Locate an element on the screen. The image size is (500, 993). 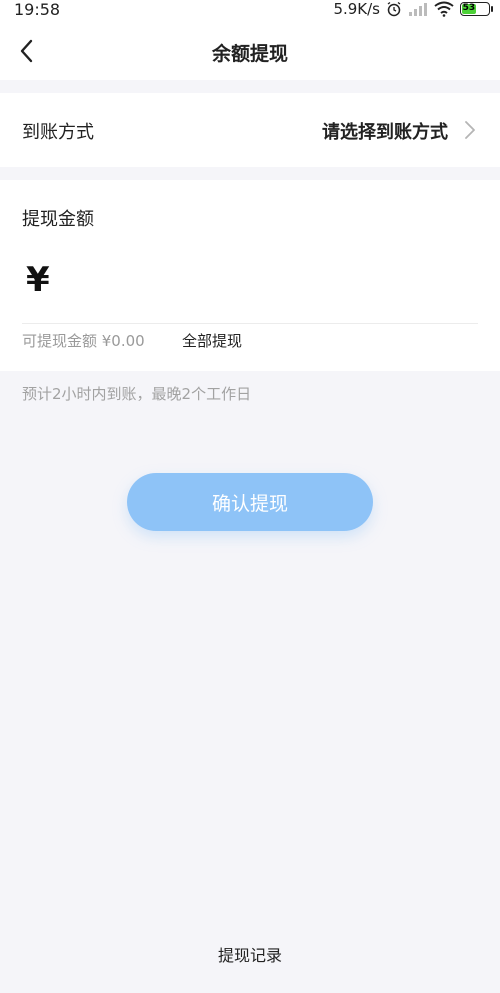
payout-method-value: 请选择到账方式 is located at coordinates (385, 131).